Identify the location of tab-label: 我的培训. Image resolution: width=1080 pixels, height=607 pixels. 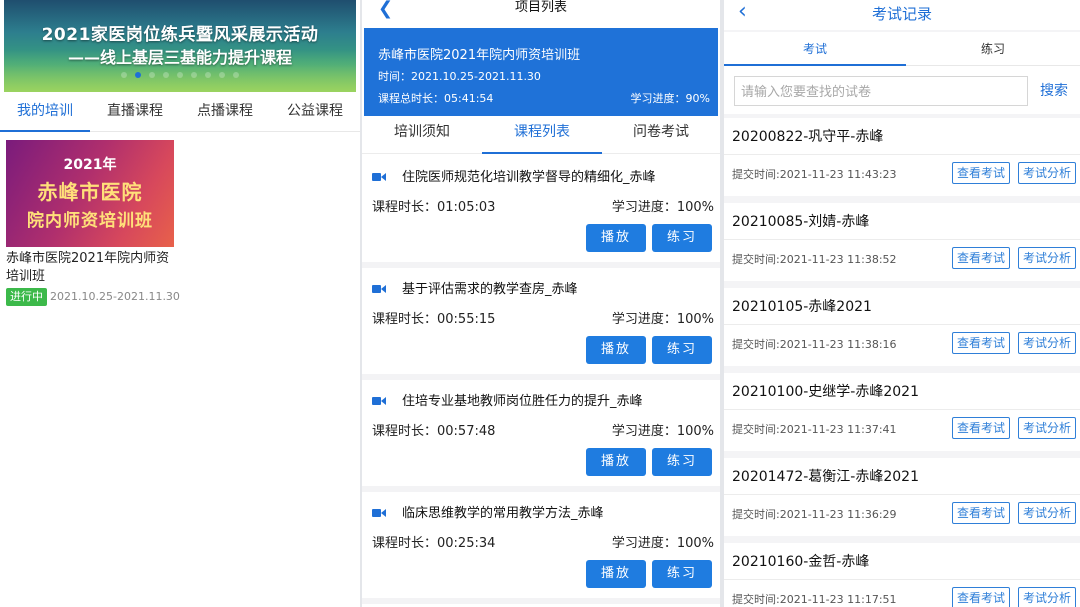
(45, 111).